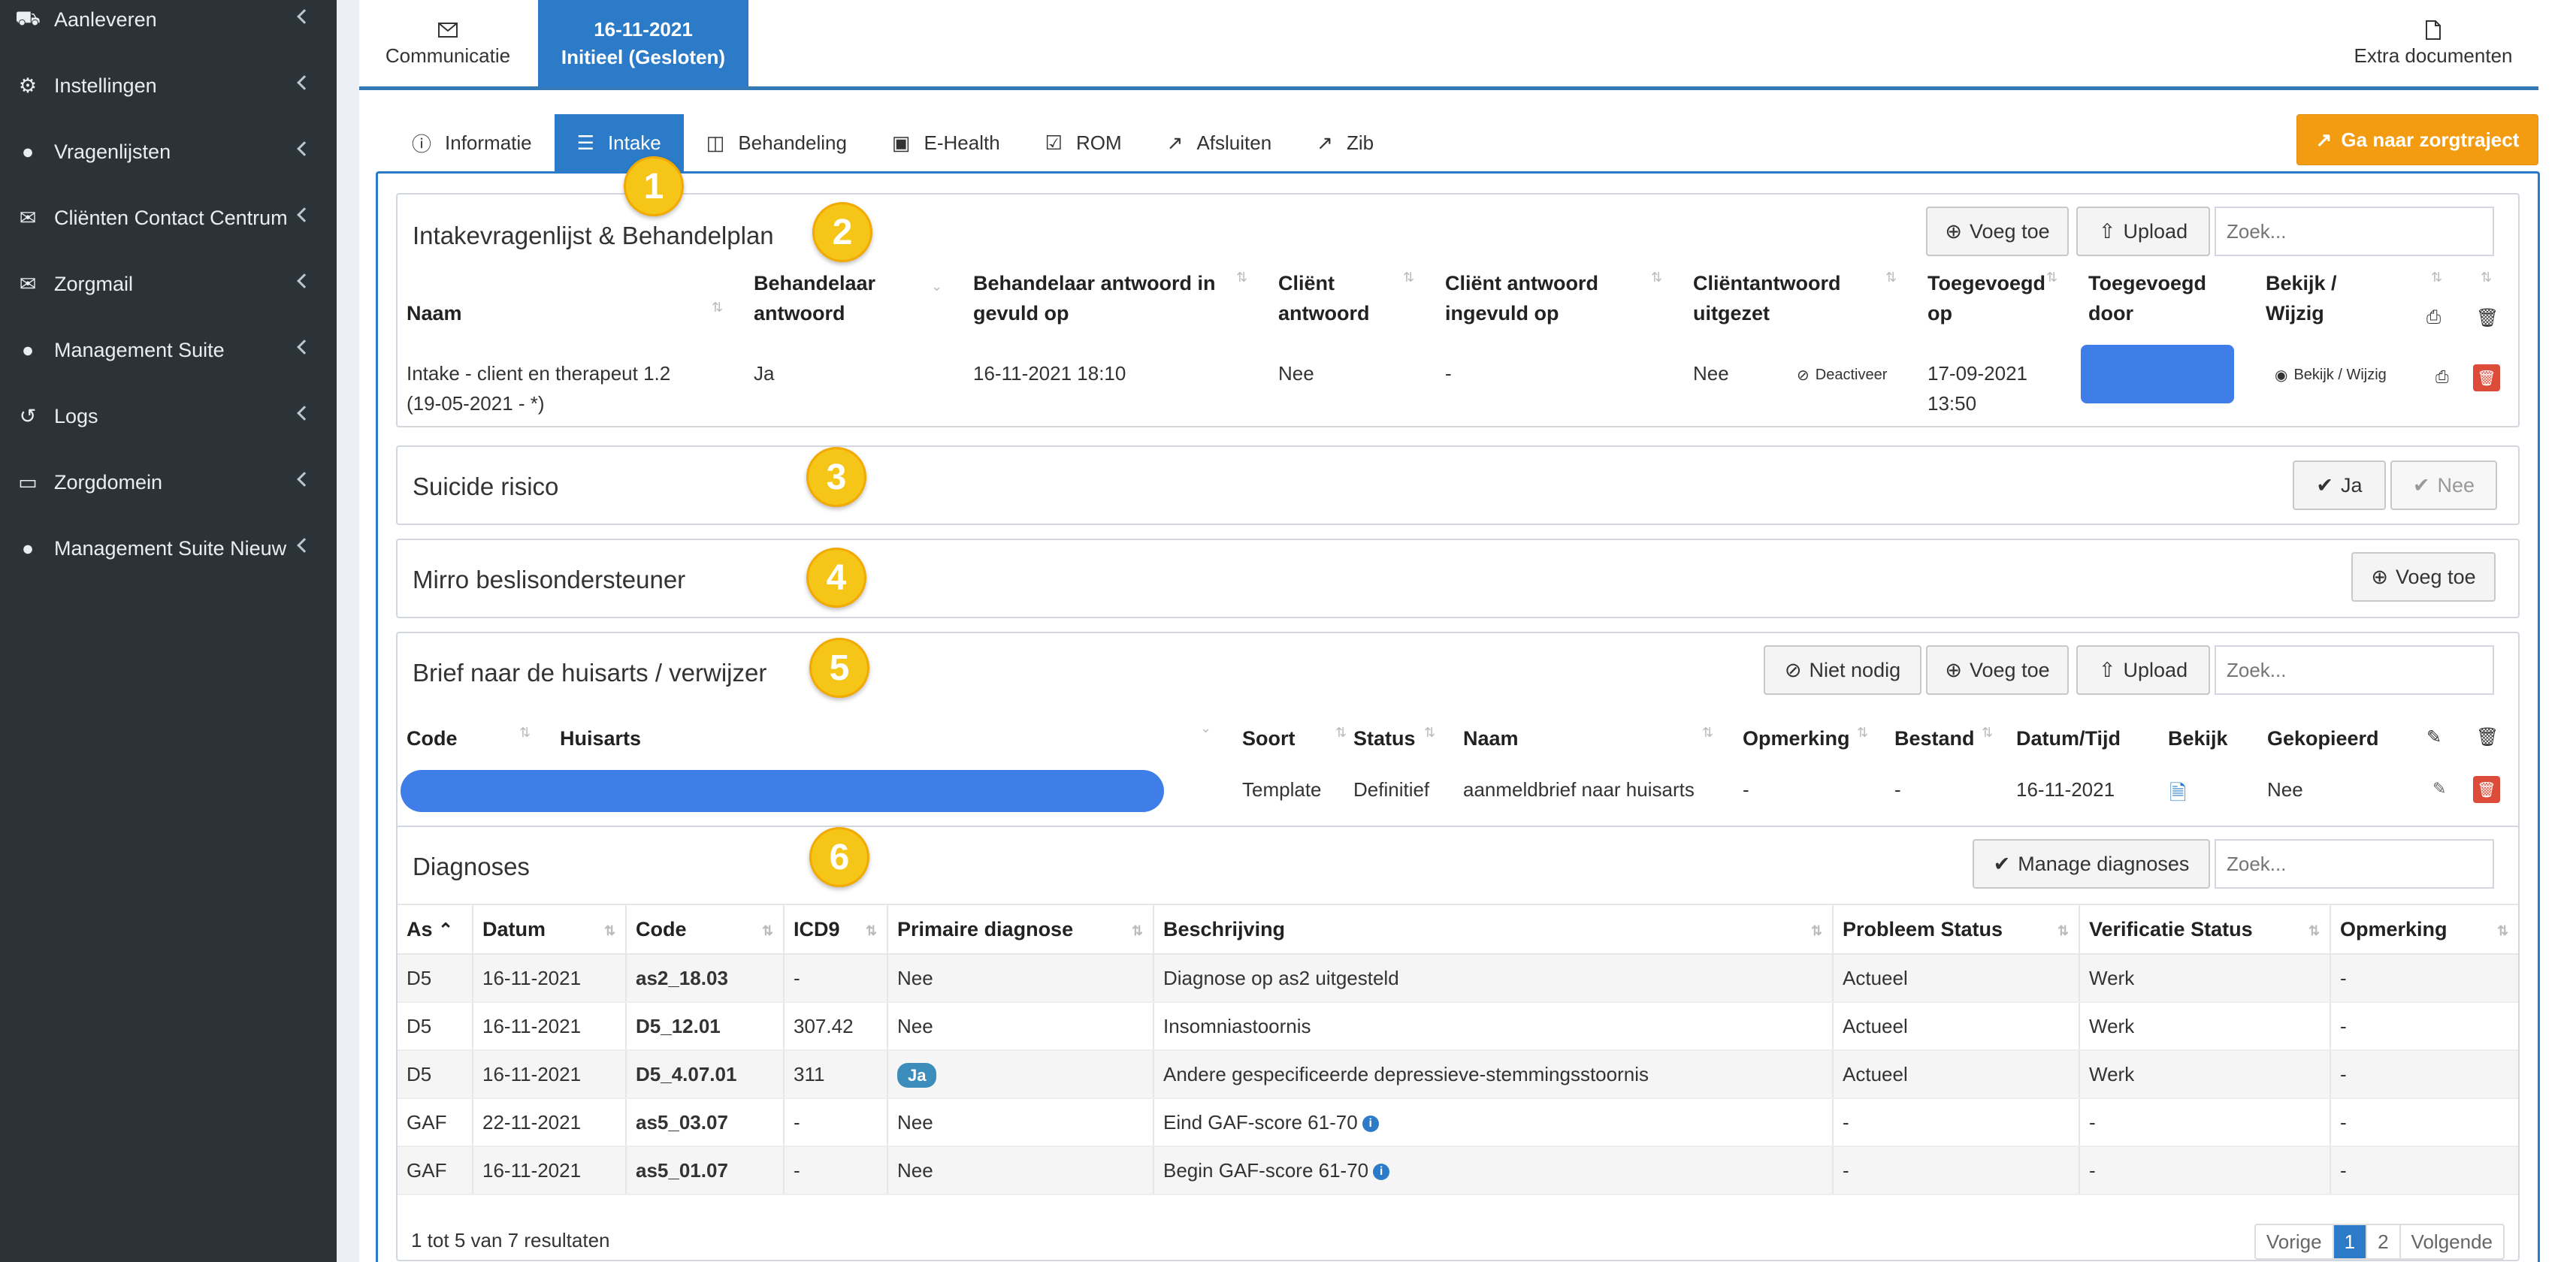  Describe the element at coordinates (1458, 578) in the screenshot. I see `mirro-box: Mirro beslisondersteuner 4 ⊕ Voeg toe` at that location.